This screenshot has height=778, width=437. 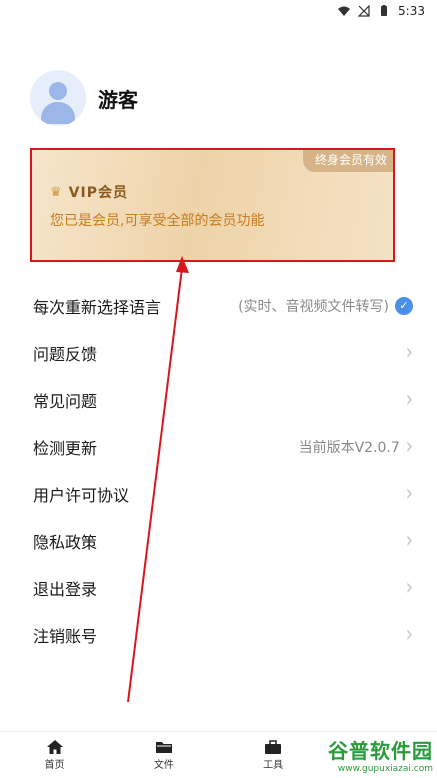 What do you see at coordinates (385, 768) in the screenshot?
I see `watermark-sub: www.gupuxiazai.com` at bounding box center [385, 768].